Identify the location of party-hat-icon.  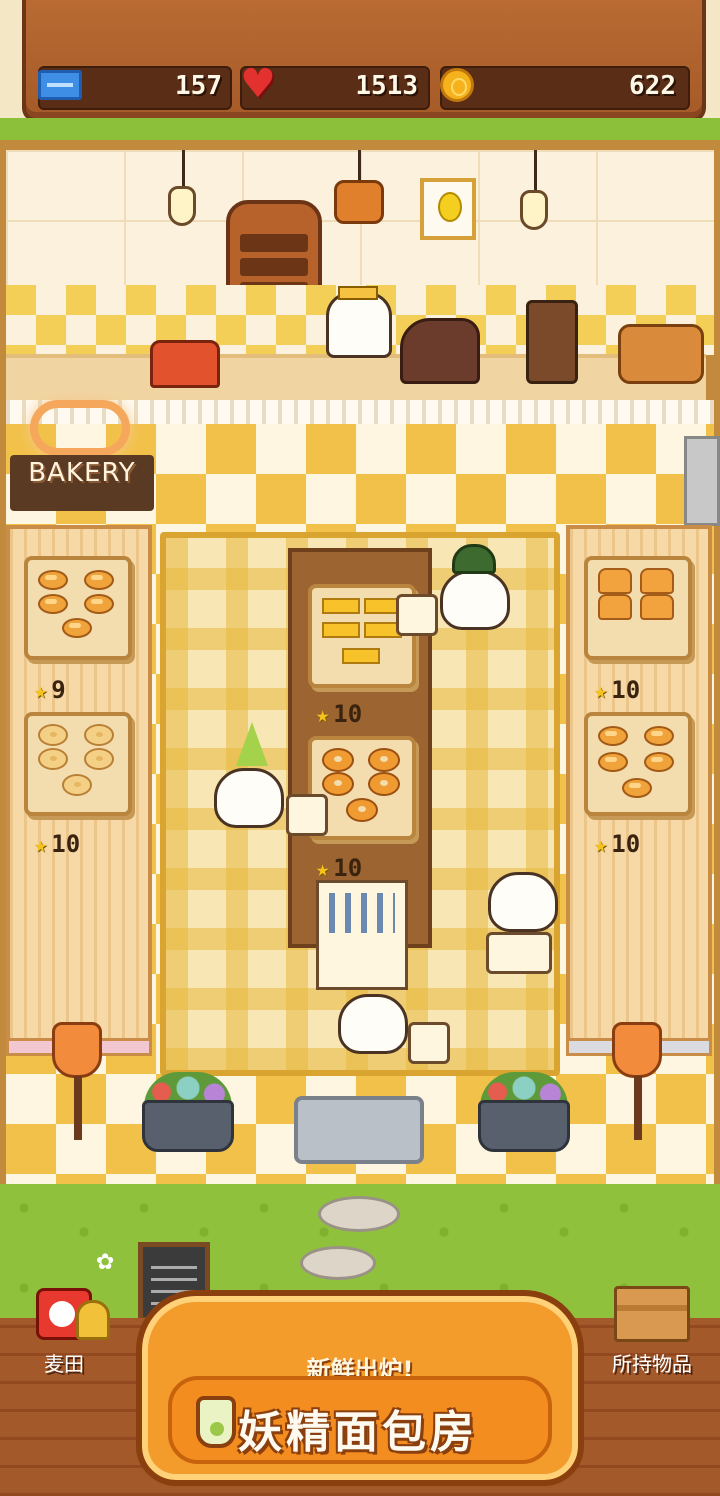
(252, 744).